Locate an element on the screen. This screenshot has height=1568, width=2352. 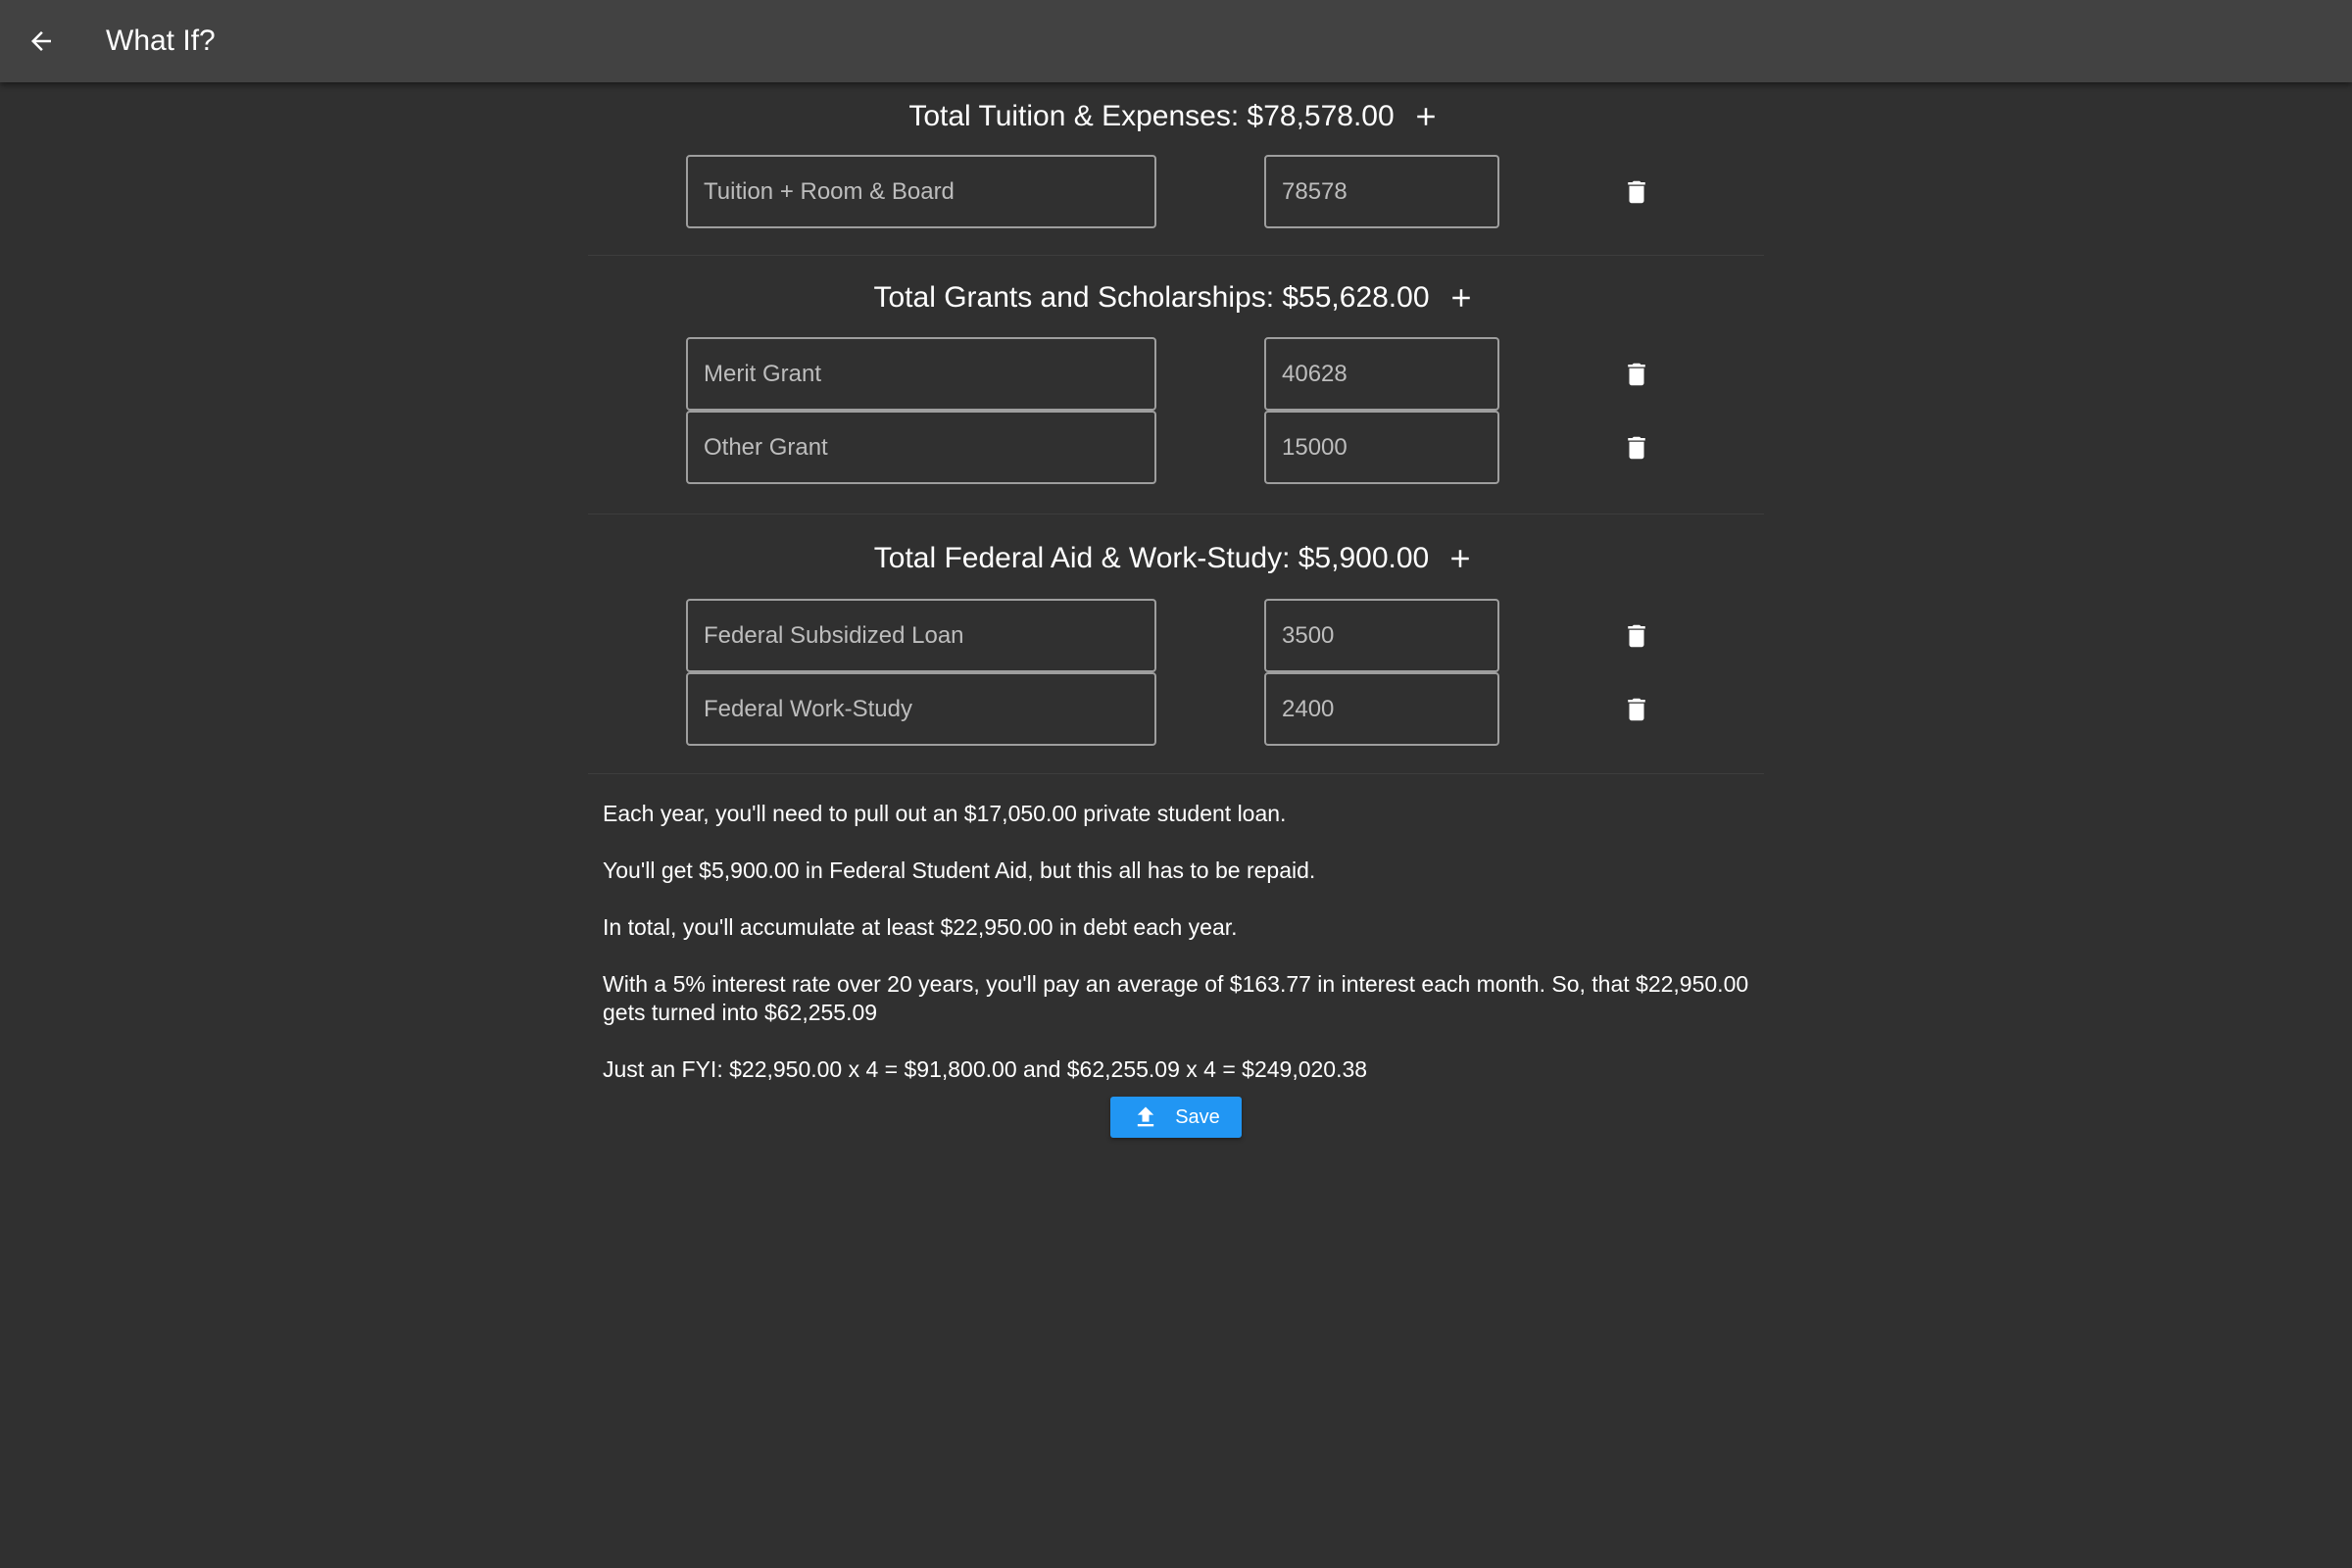
arrow-left-icon is located at coordinates (41, 41).